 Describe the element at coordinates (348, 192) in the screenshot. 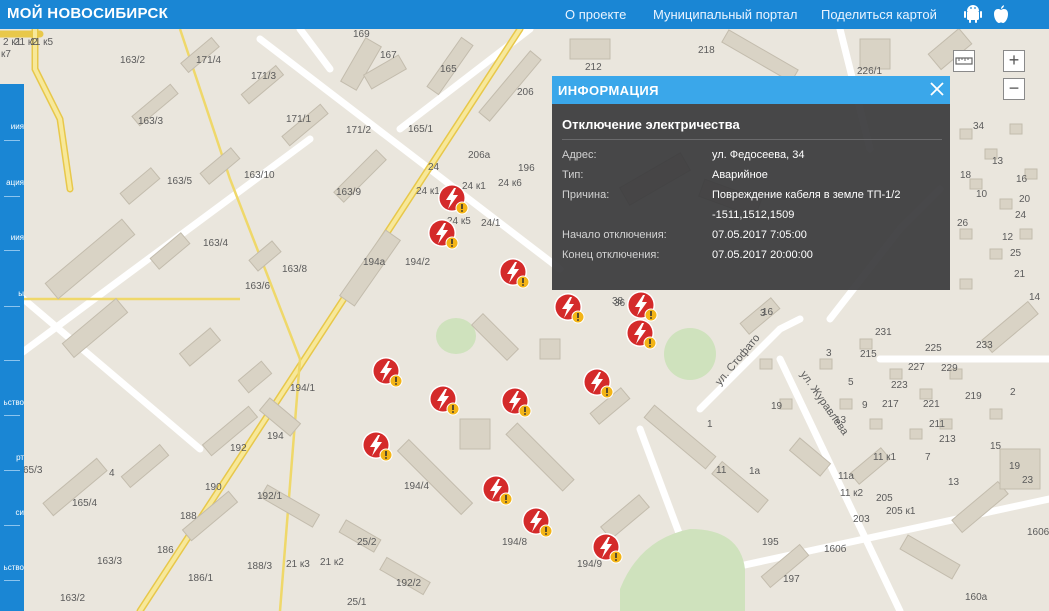

I see `svg-text: 163/9` at that location.